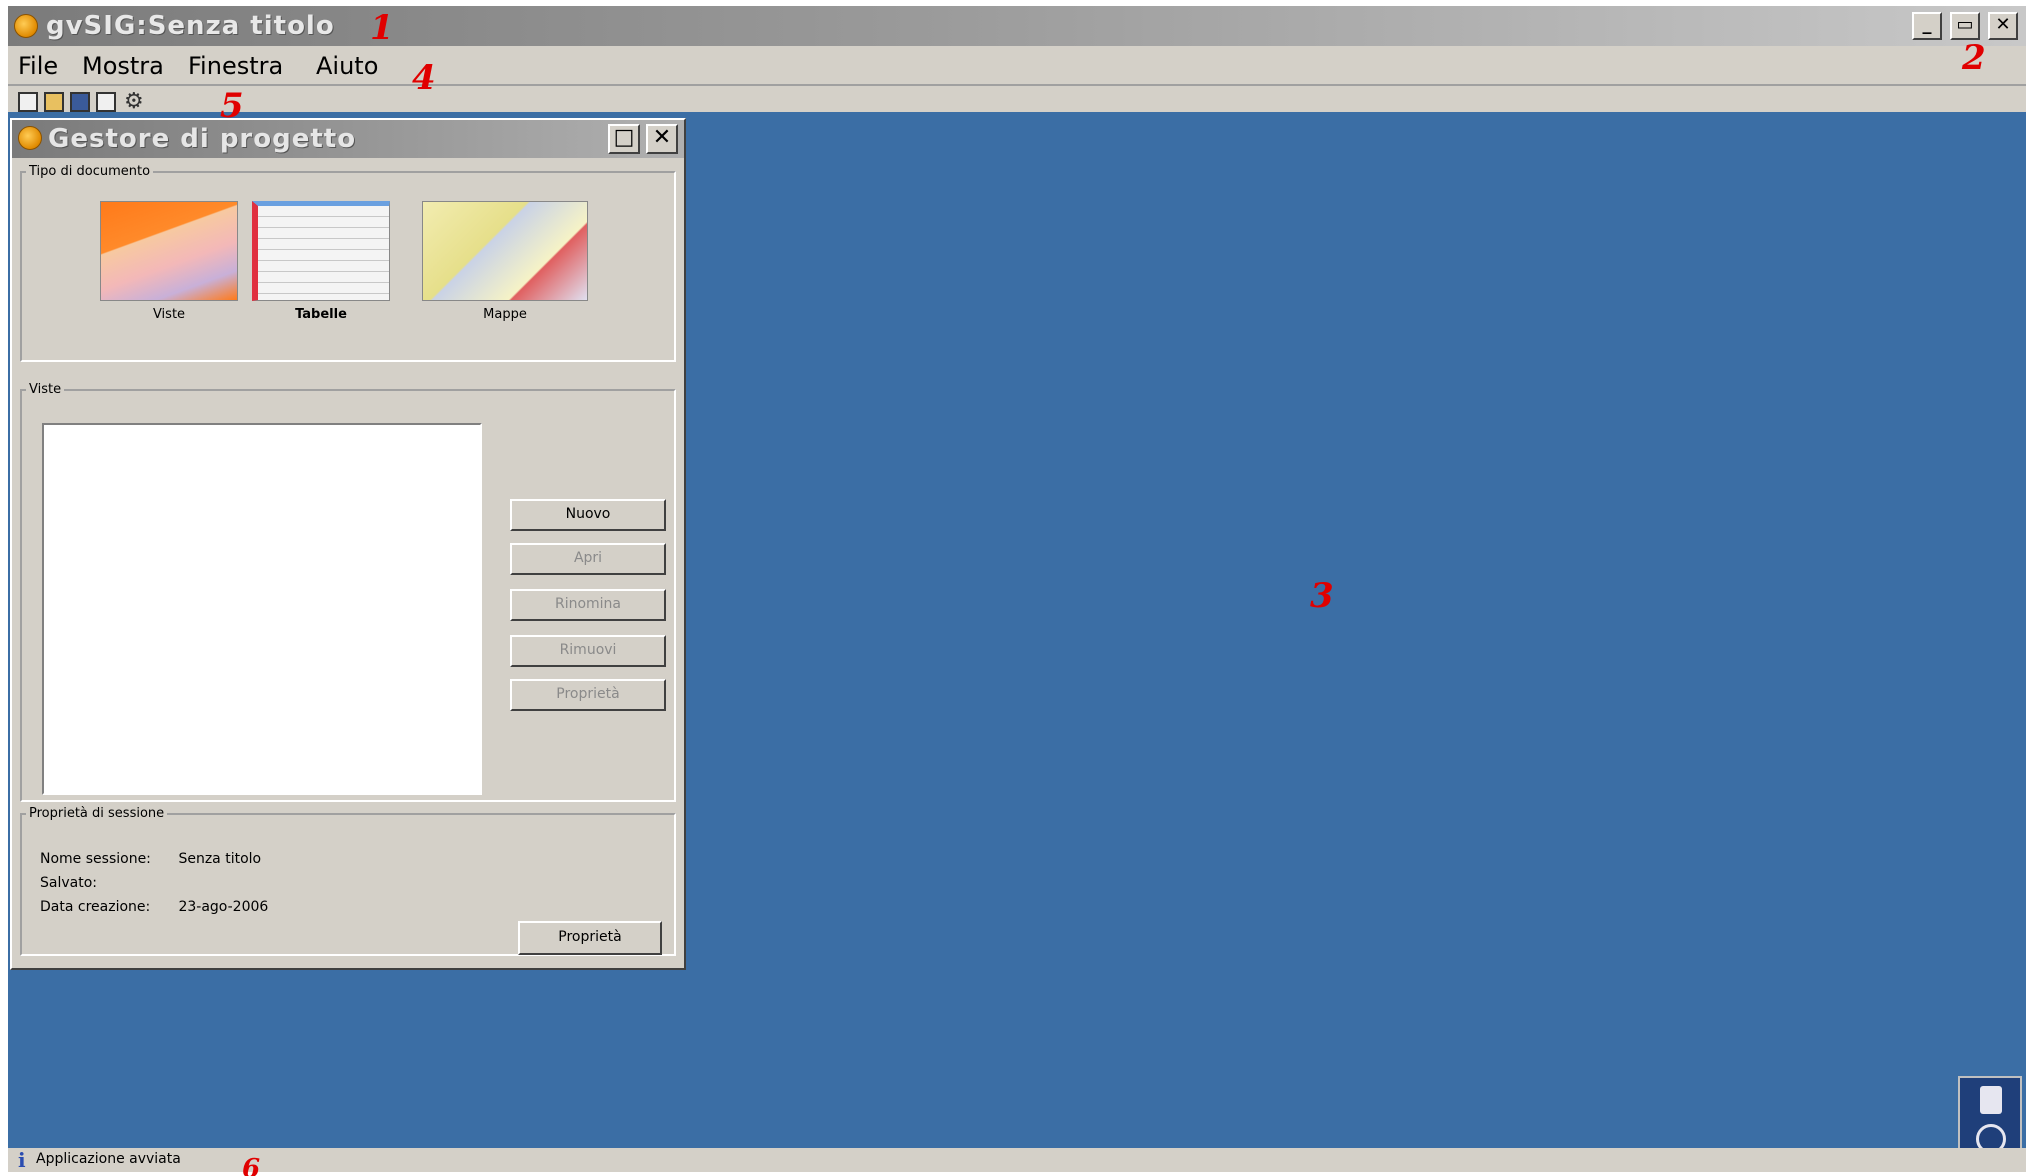 The image size is (2033, 1176). Describe the element at coordinates (28, 102) in the screenshot. I see `new-project-icon` at that location.